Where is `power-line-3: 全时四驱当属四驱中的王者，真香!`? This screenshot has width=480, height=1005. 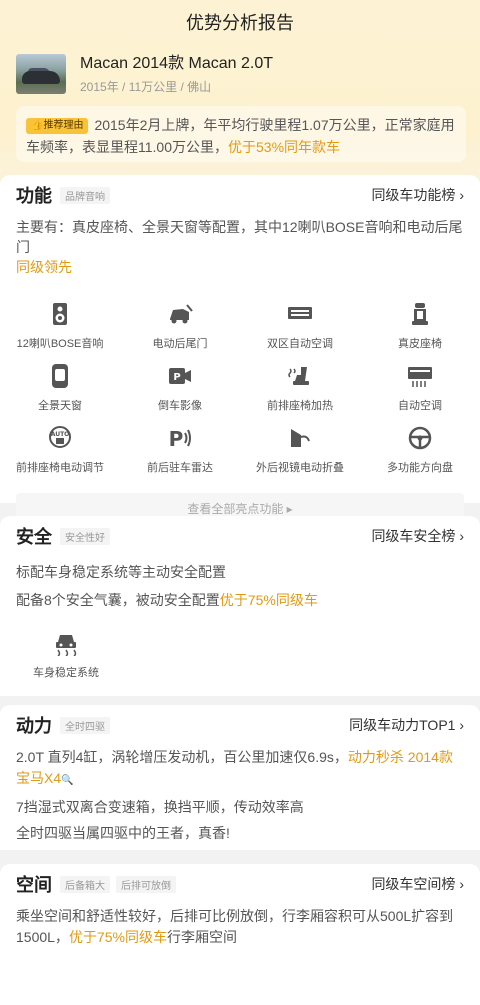 power-line-3: 全时四驱当属四驱中的王者，真香! is located at coordinates (123, 833).